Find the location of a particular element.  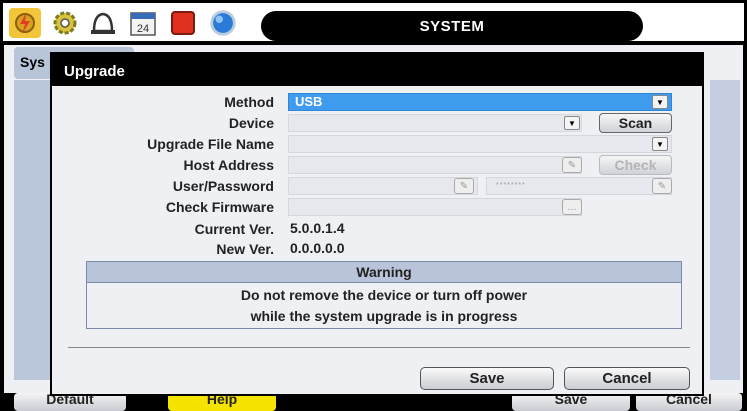

gear-icon is located at coordinates (65, 23).